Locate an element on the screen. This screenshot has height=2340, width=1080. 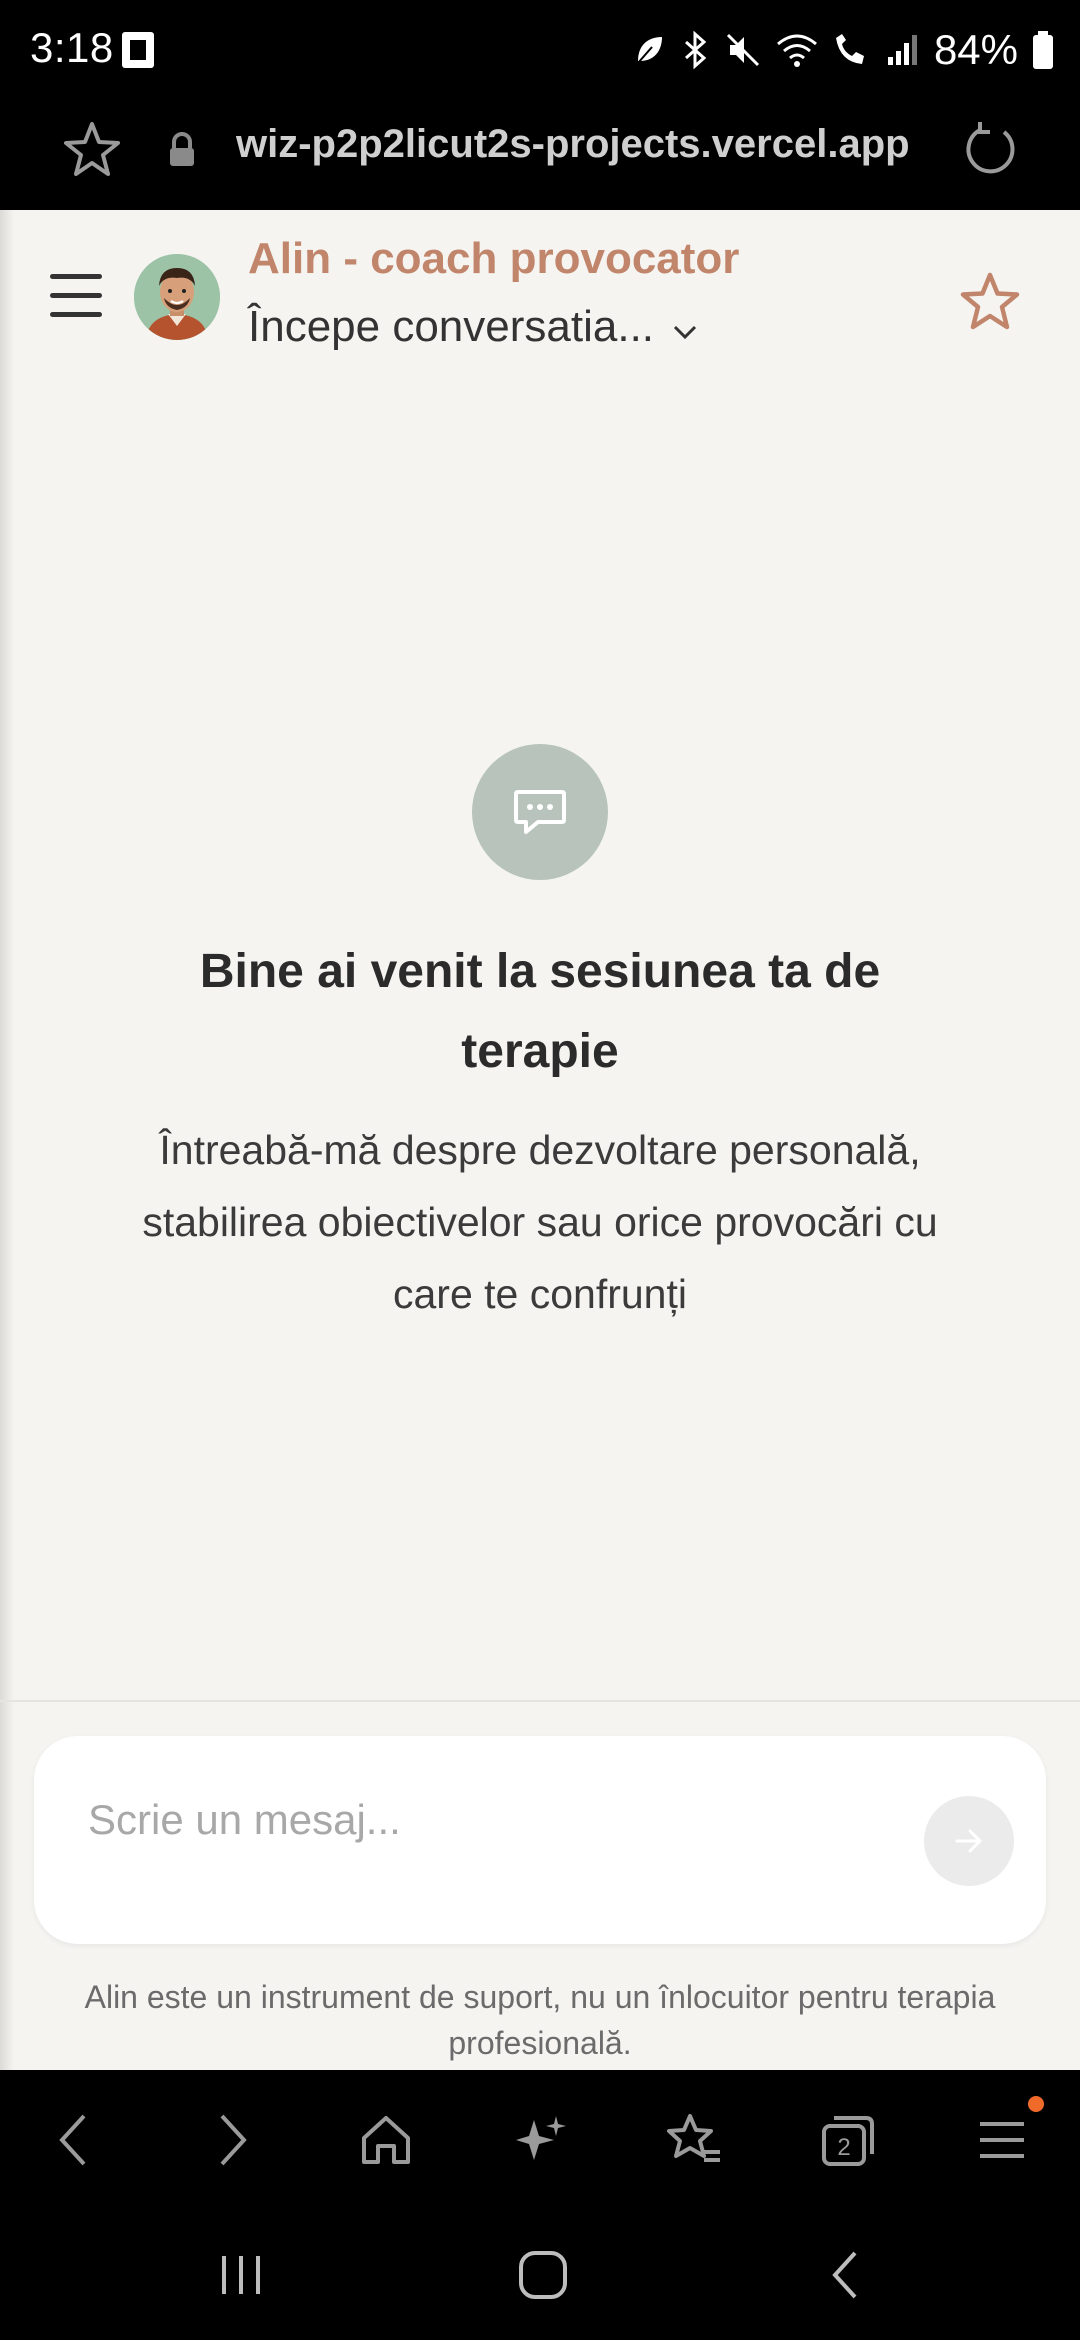
signal-icon is located at coordinates (903, 50).